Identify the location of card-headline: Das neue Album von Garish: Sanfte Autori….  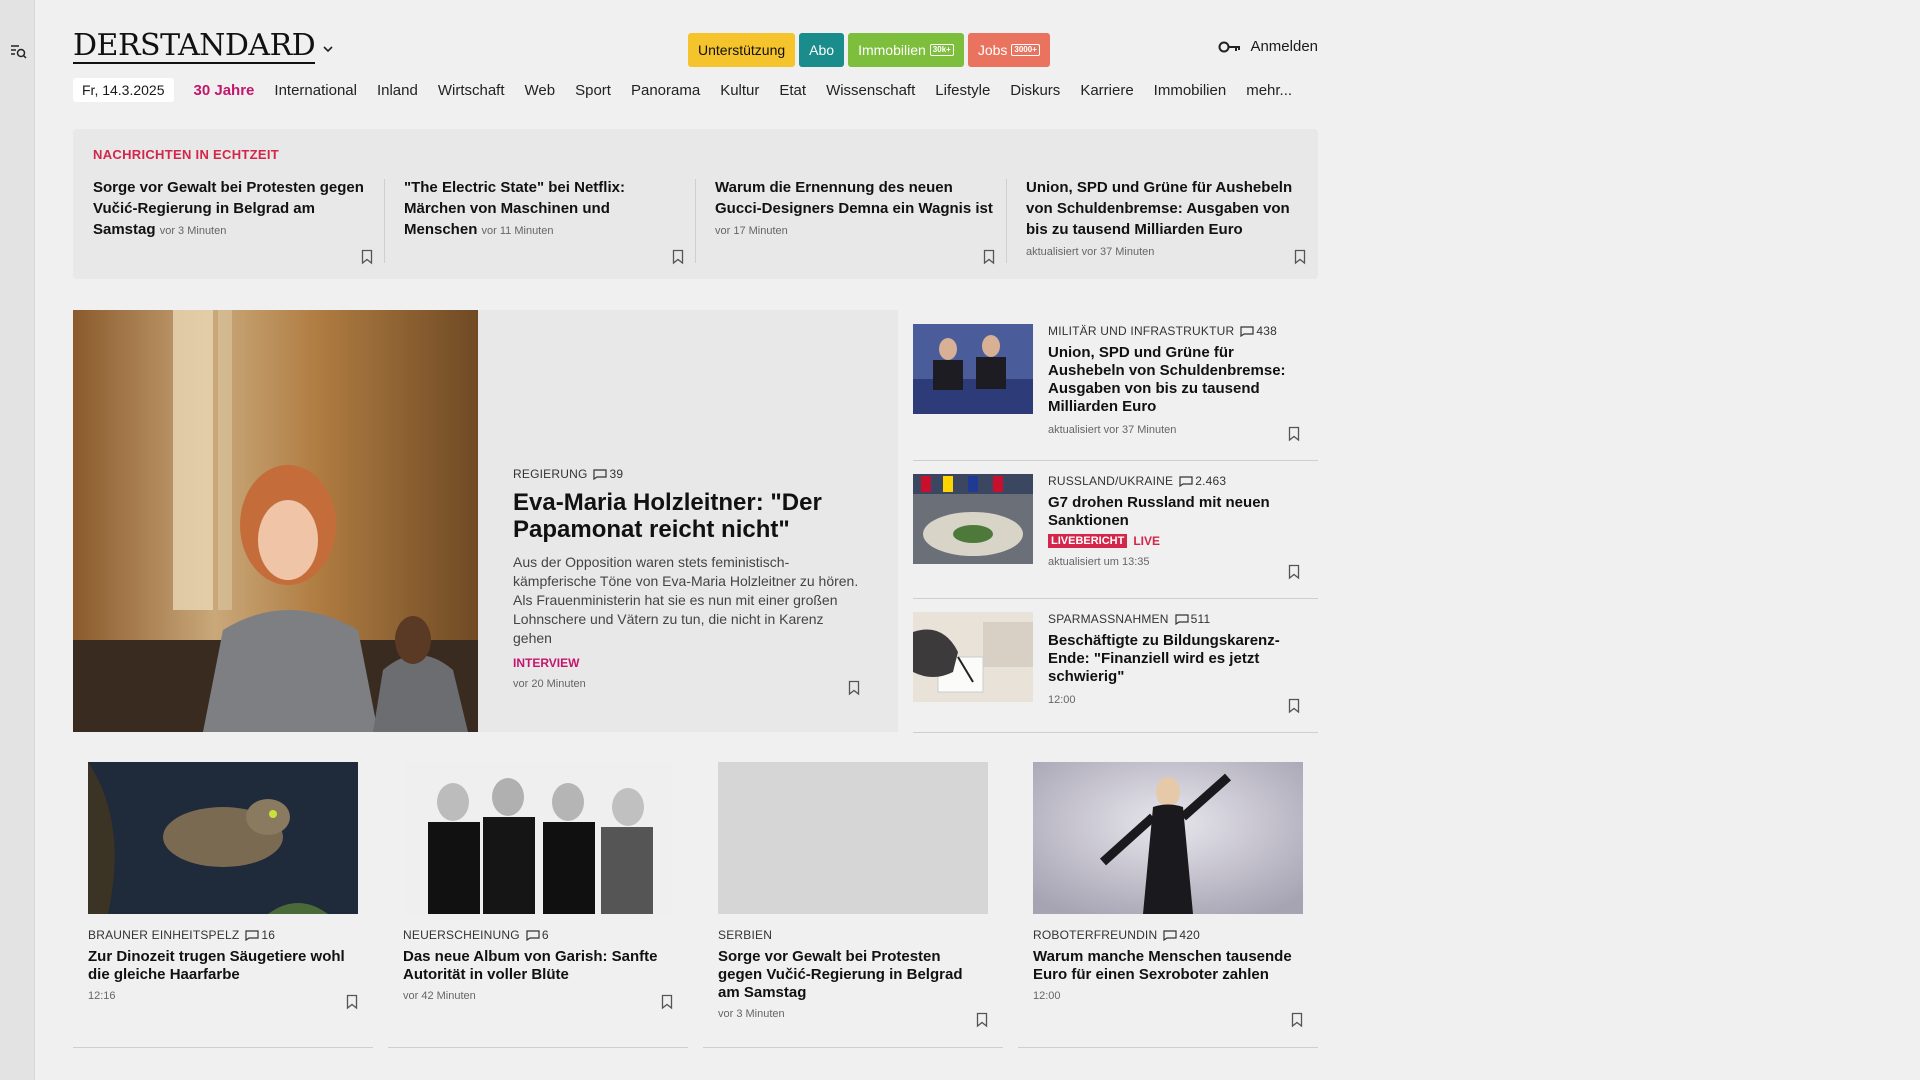
(538, 966).